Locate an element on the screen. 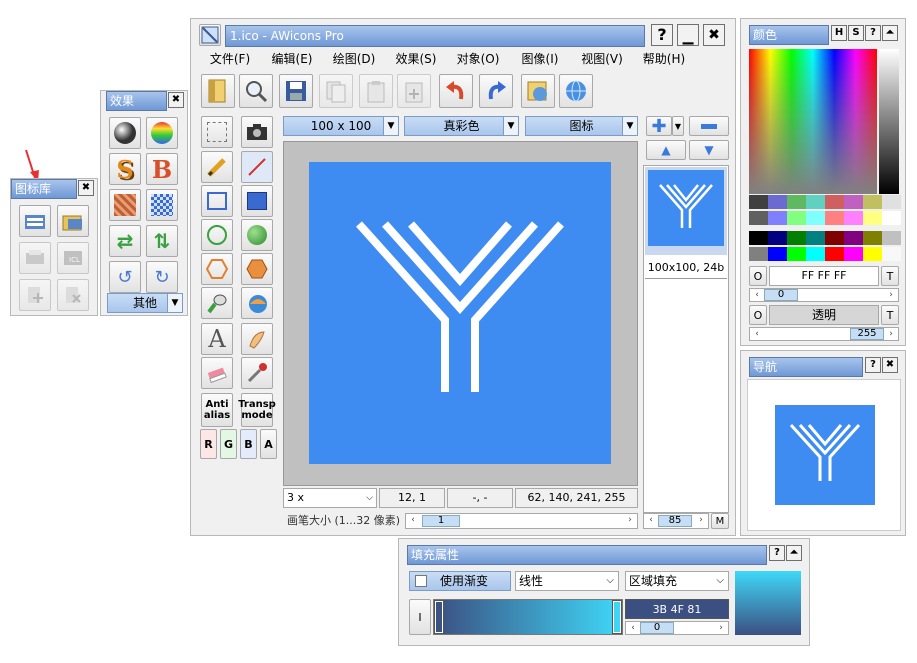  secondary-t-button: T is located at coordinates (890, 315).